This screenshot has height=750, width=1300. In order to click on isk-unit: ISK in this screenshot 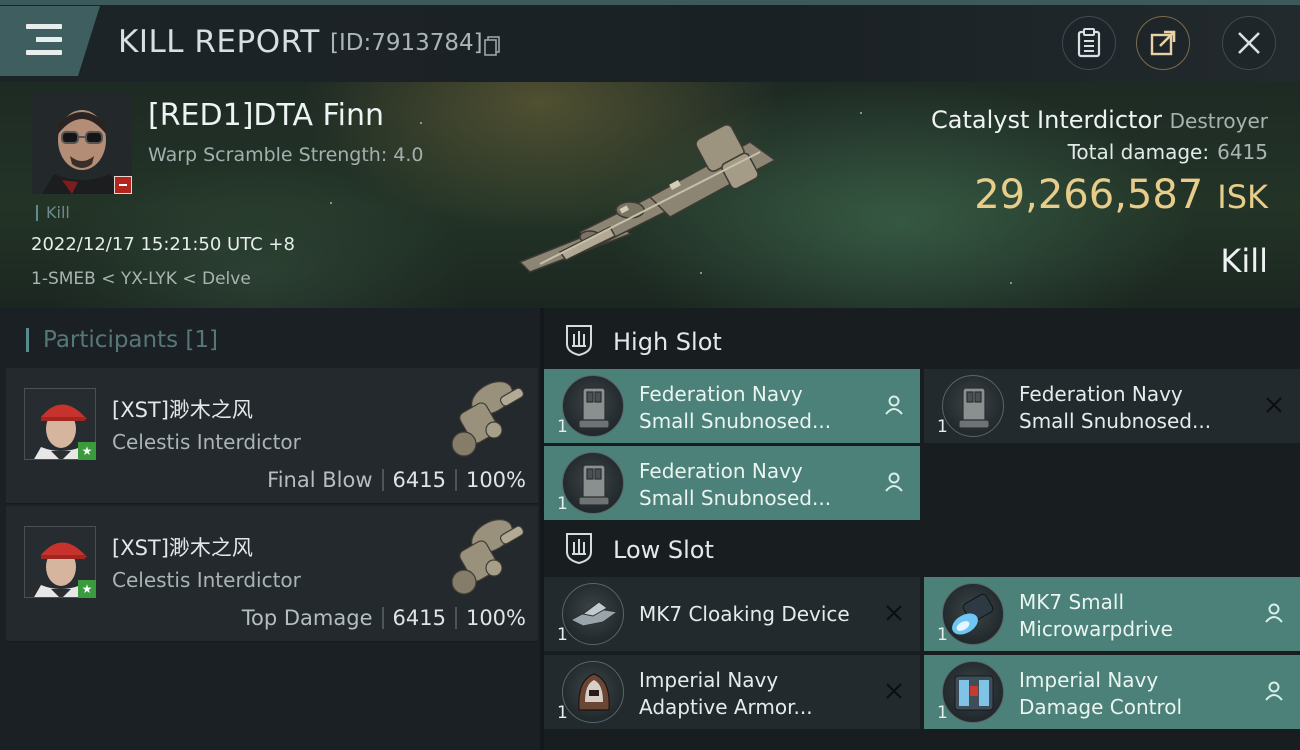, I will do `click(1242, 197)`.